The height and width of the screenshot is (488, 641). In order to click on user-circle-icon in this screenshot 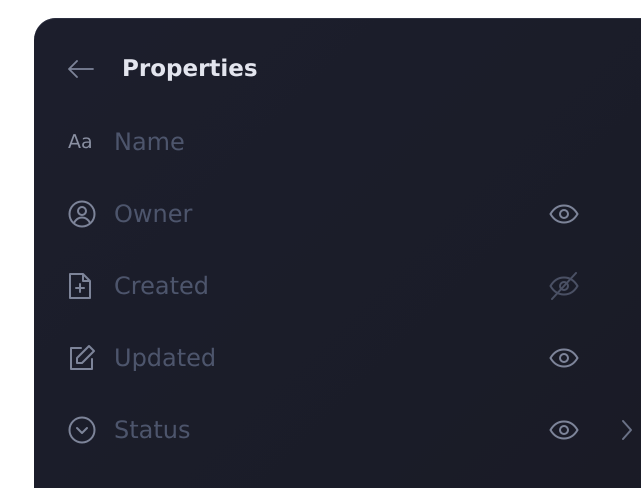, I will do `click(82, 214)`.